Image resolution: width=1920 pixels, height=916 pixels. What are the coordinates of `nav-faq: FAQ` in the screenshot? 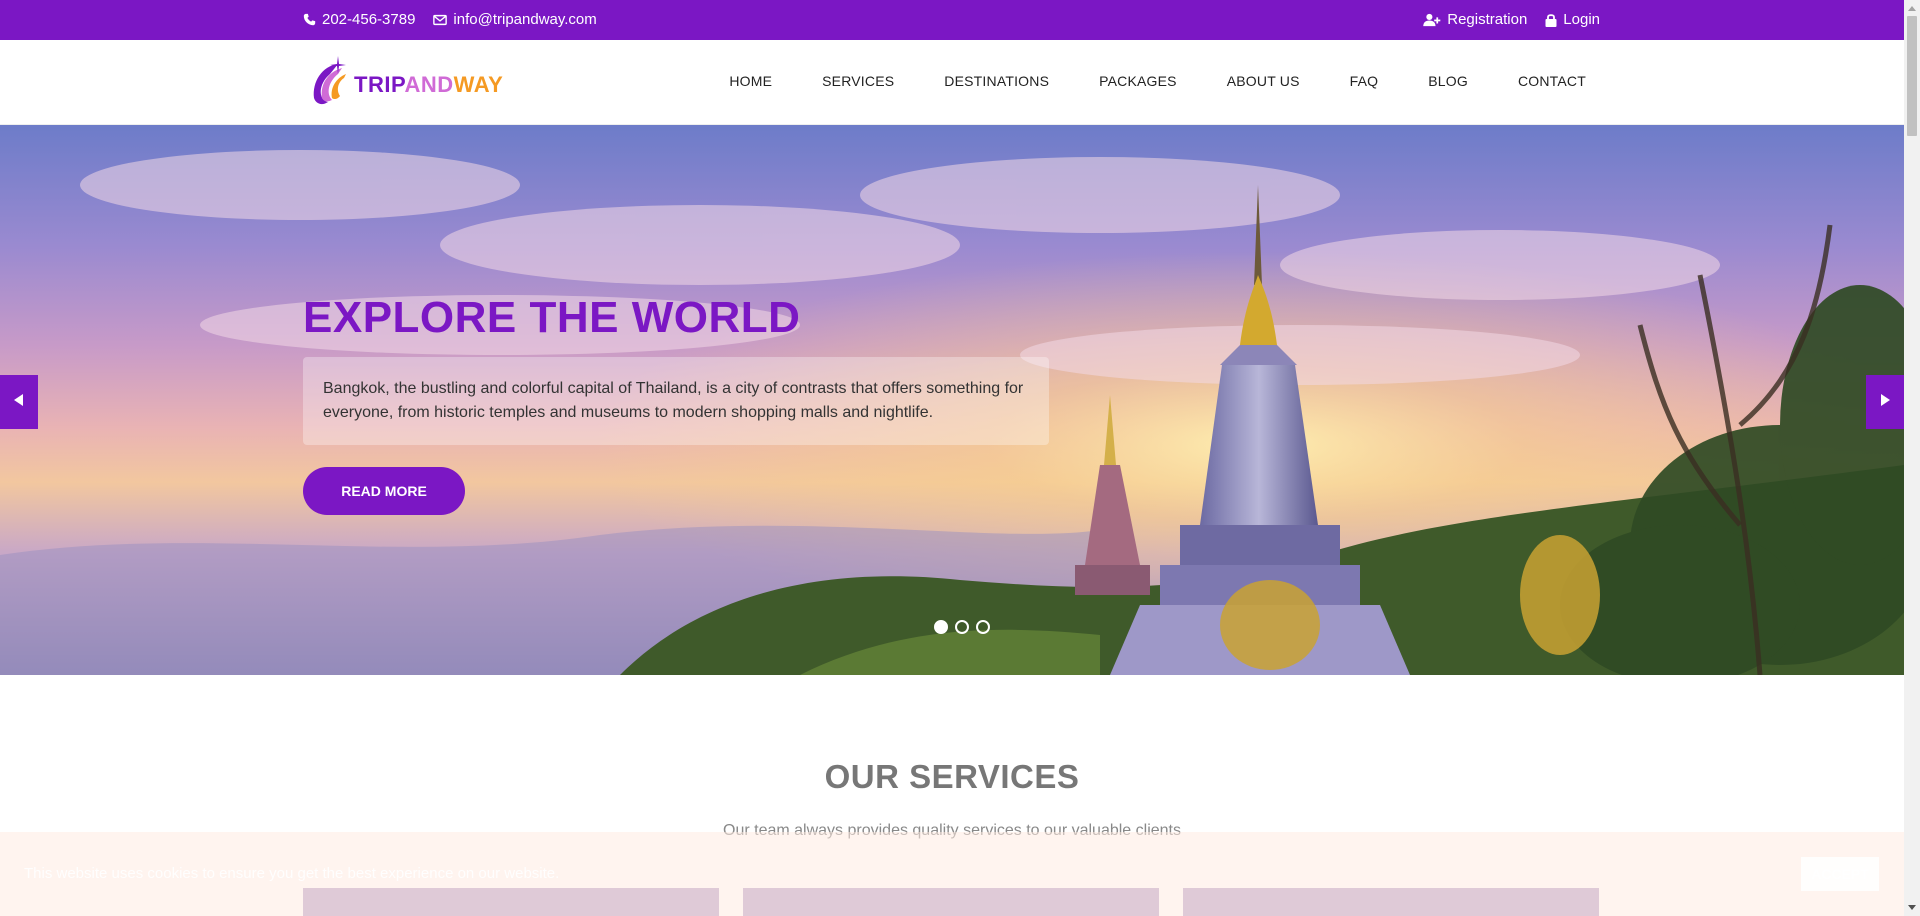 It's located at (1364, 81).